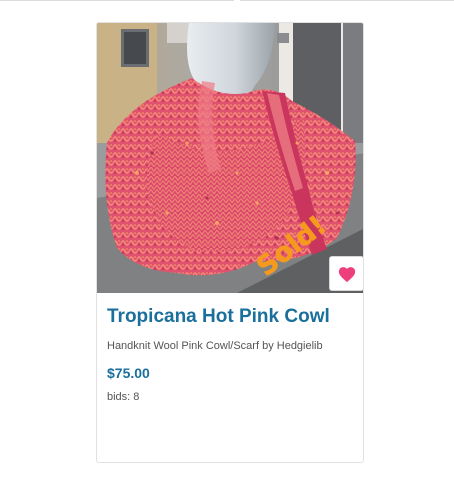  I want to click on bids-count: 8, so click(136, 397).